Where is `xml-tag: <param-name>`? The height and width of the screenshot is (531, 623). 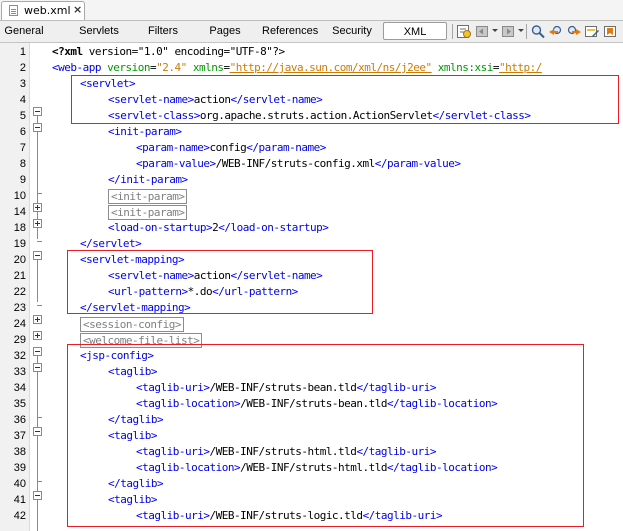 xml-tag: <param-name> is located at coordinates (173, 147).